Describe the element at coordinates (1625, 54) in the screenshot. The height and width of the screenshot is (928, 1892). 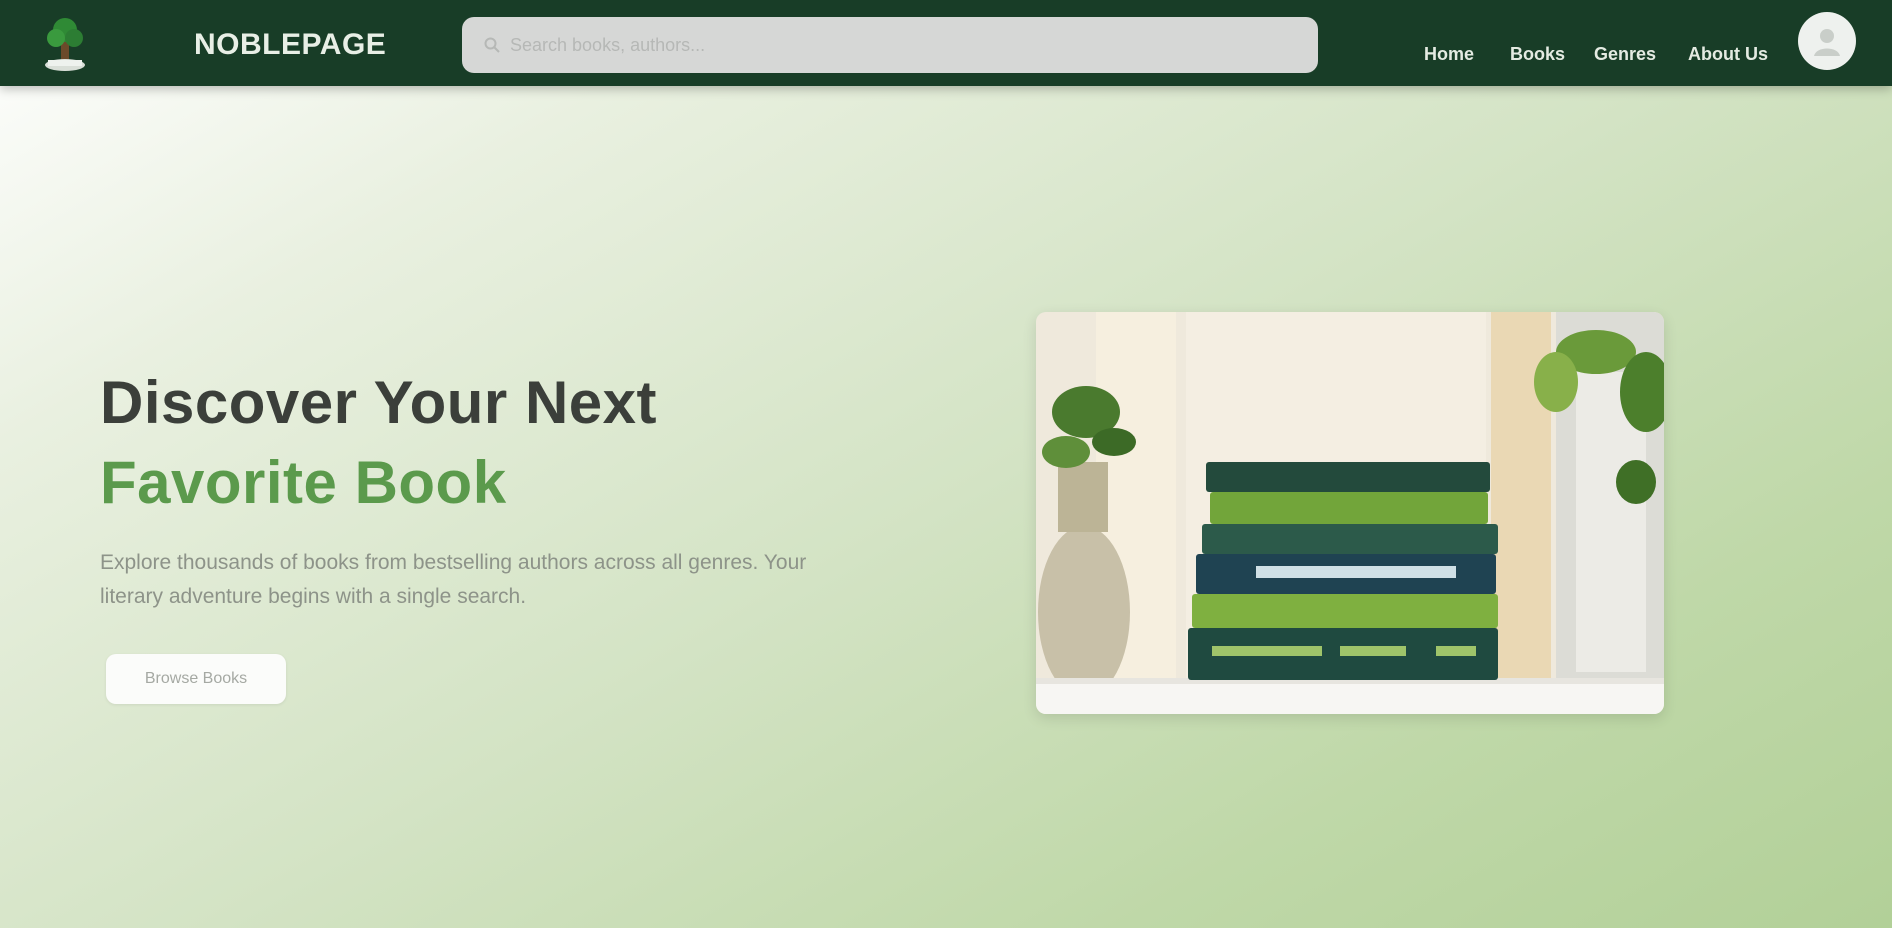
I see `nav-link-genres: Genres` at that location.